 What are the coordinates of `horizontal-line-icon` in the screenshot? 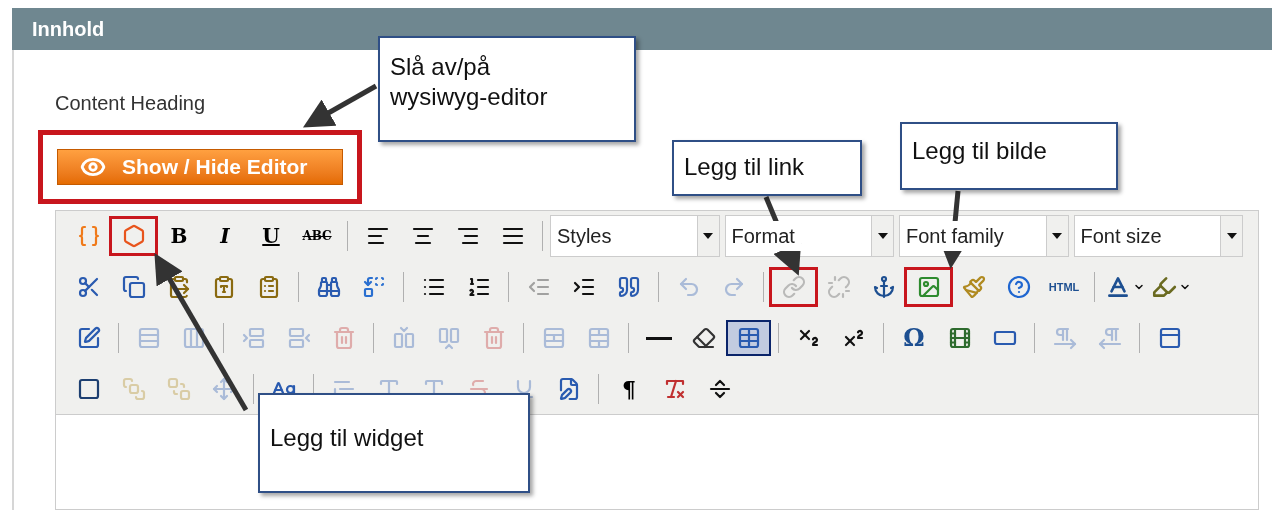 It's located at (658, 338).